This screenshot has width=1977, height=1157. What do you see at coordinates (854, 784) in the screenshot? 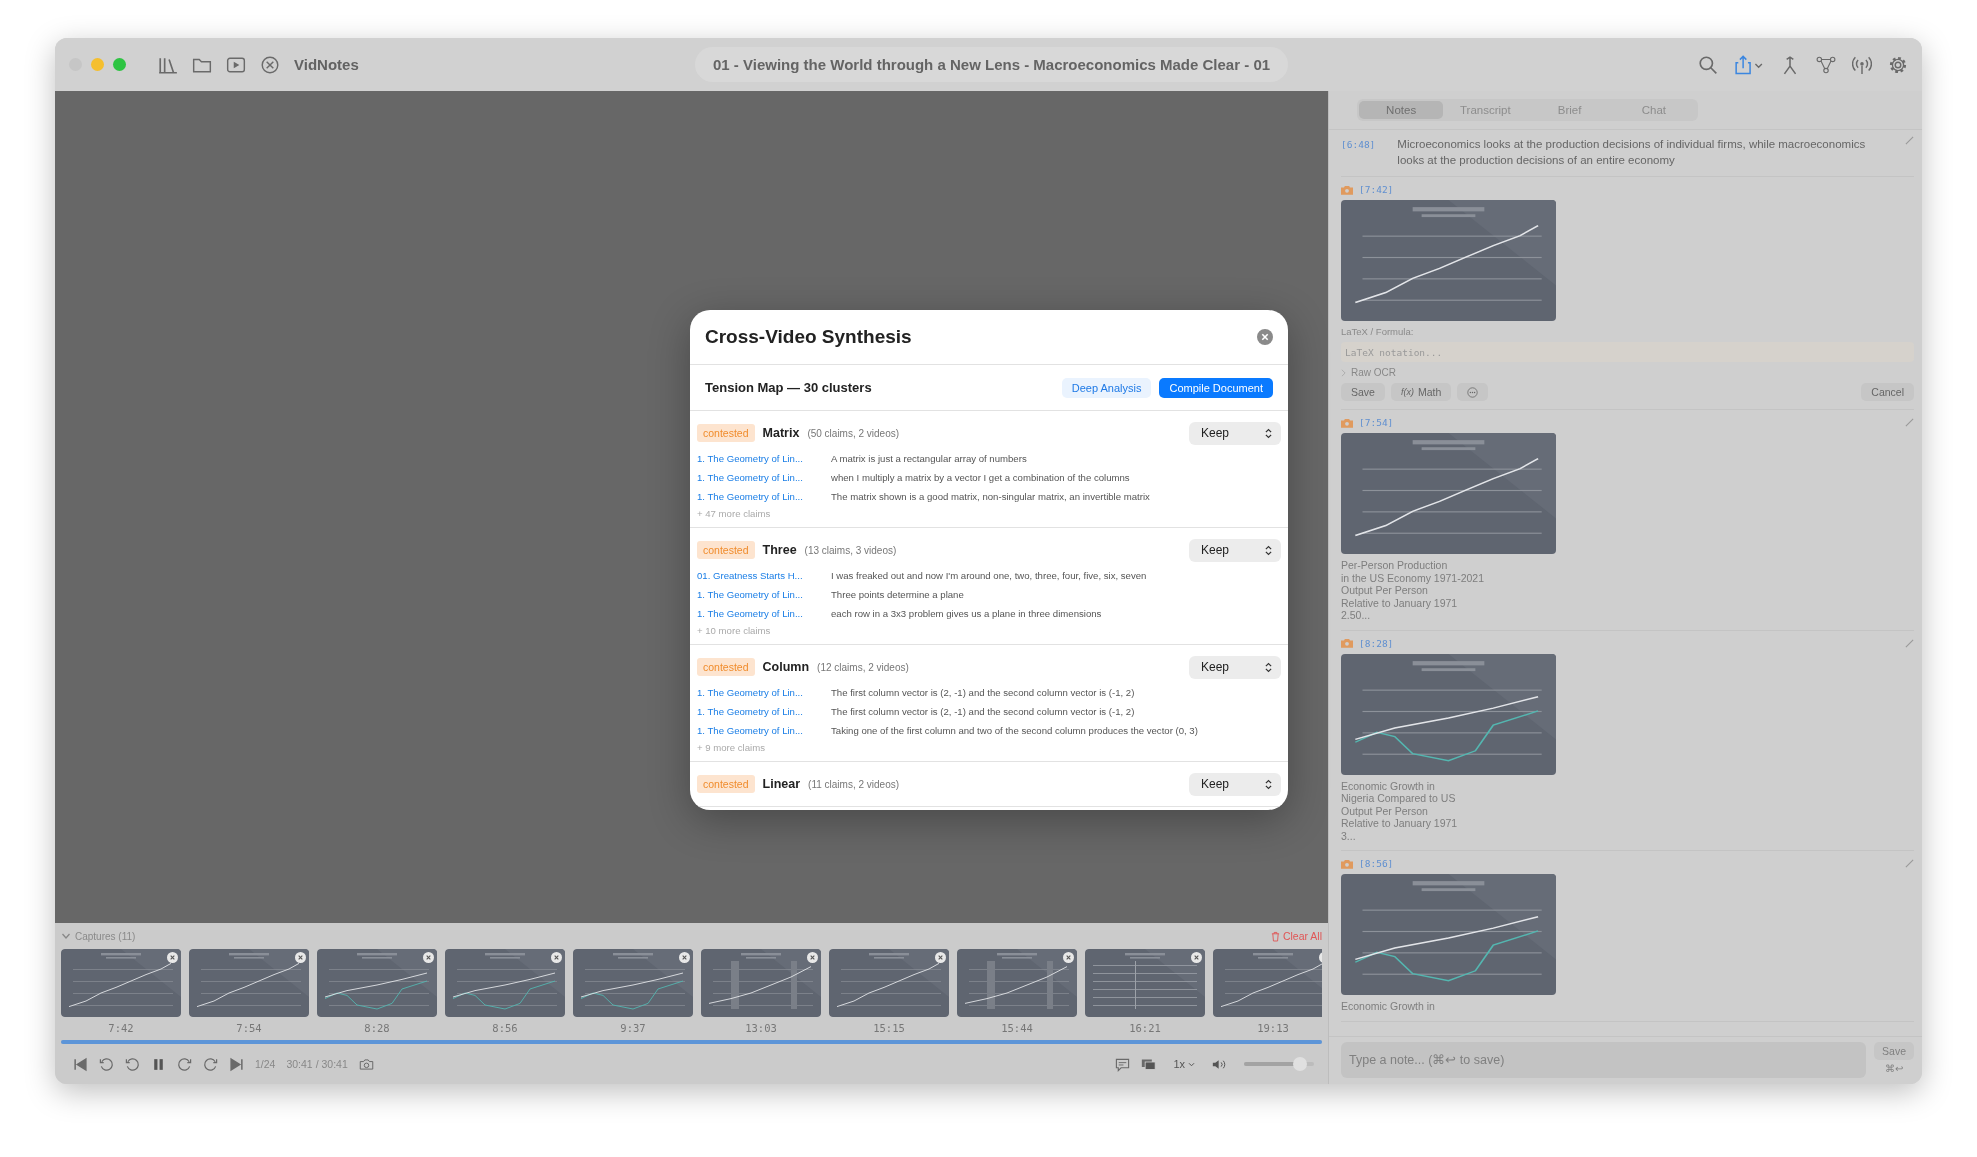
I see `cluster-meta: (11 claims, 2 videos)` at bounding box center [854, 784].